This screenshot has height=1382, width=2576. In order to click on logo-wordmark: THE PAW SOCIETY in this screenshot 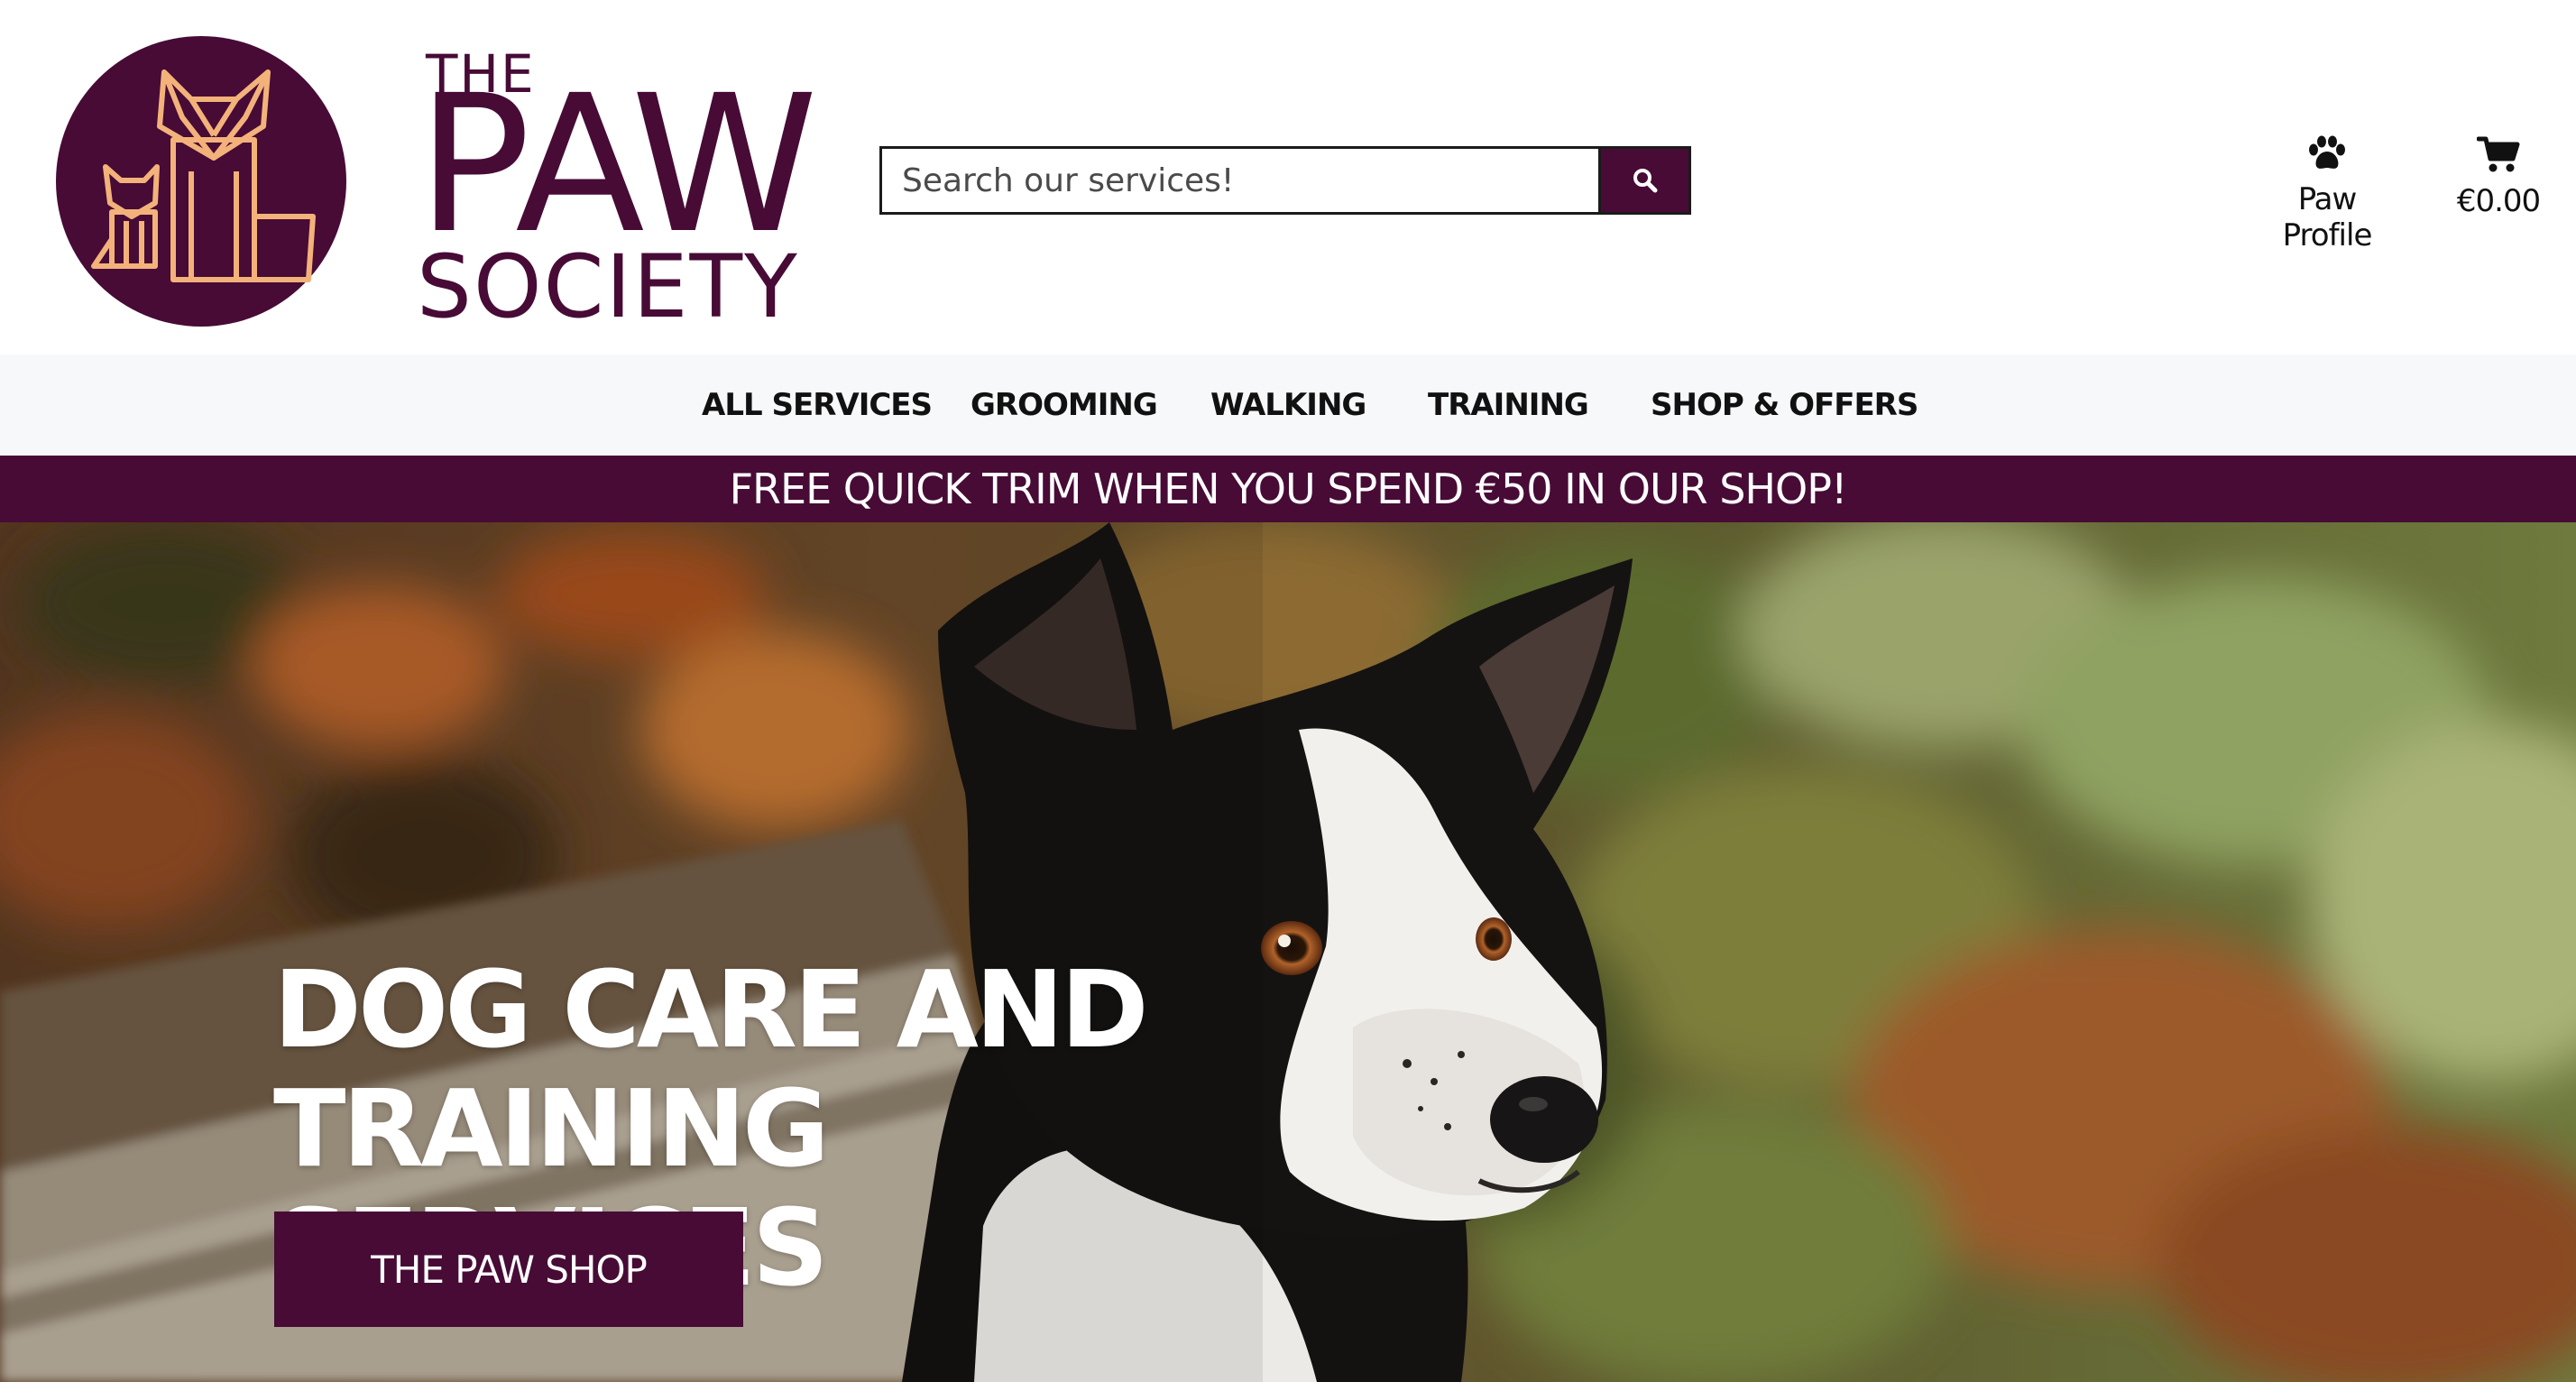, I will do `click(590, 182)`.